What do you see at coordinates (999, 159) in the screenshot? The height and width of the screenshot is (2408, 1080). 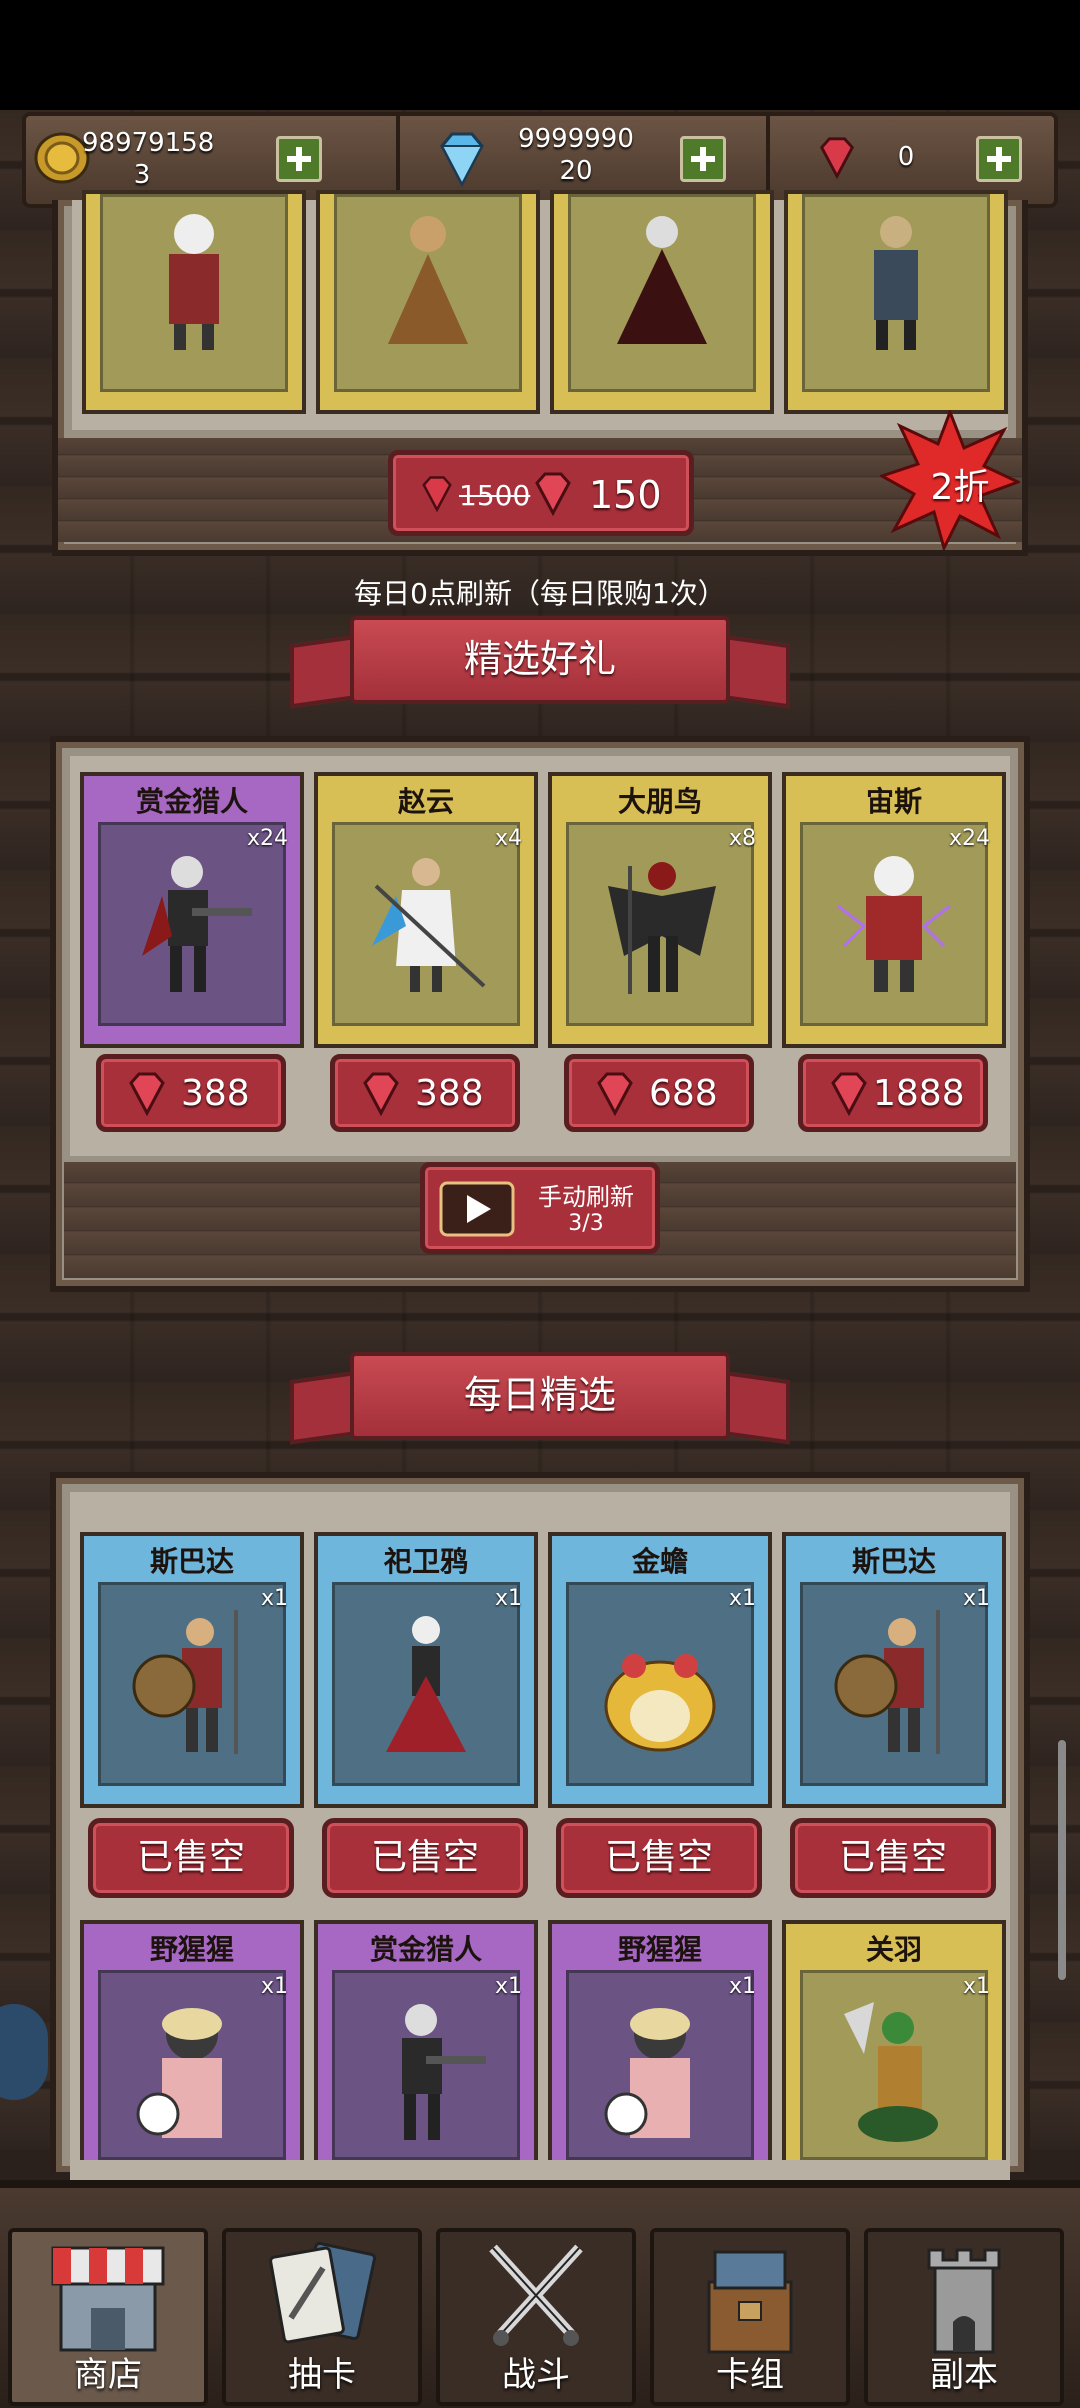 I see `ruby-add-button` at bounding box center [999, 159].